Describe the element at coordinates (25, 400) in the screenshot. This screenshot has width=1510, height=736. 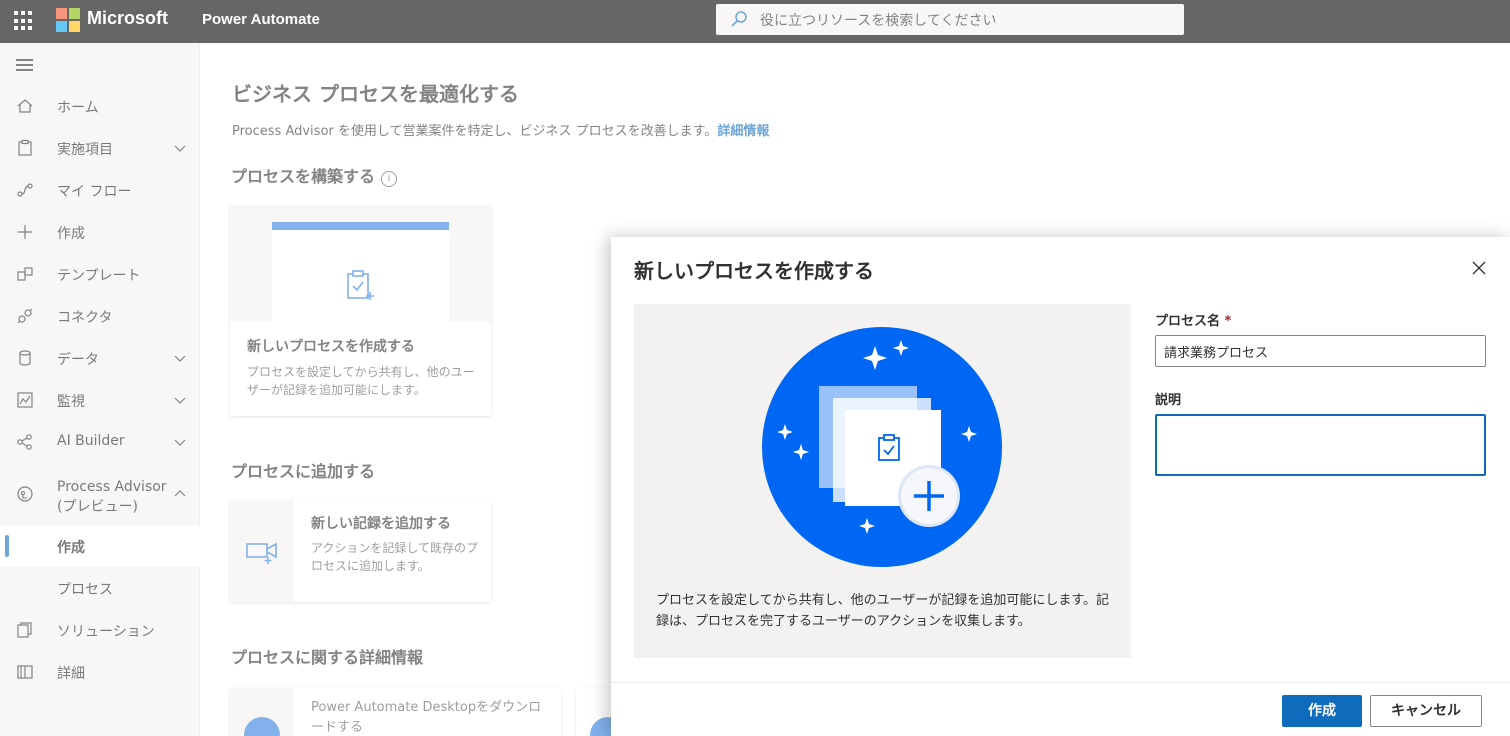
I see `monitor-icon` at that location.